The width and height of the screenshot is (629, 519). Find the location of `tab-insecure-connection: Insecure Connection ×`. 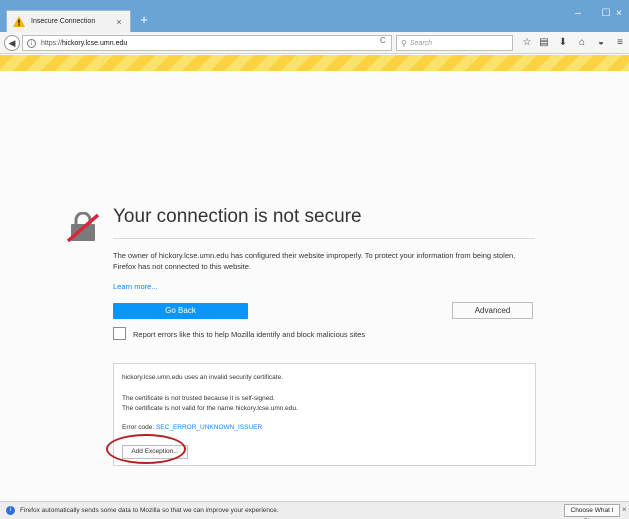

tab-insecure-connection: Insecure Connection × is located at coordinates (68, 21).